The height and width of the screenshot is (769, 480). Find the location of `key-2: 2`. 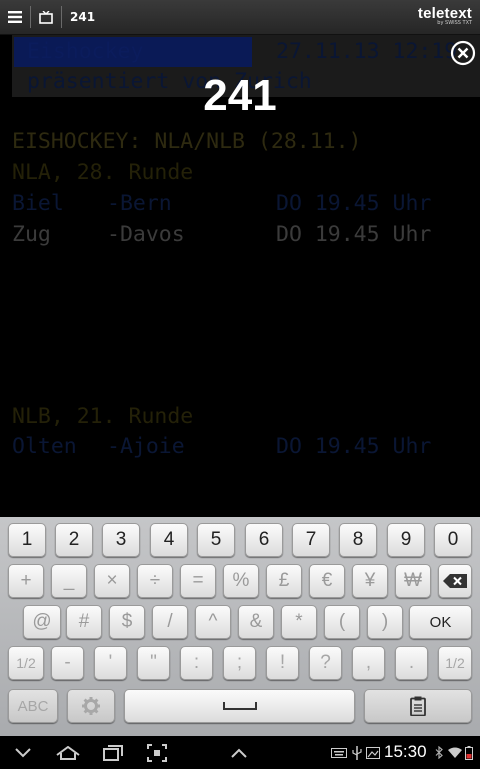

key-2: 2 is located at coordinates (74, 540).